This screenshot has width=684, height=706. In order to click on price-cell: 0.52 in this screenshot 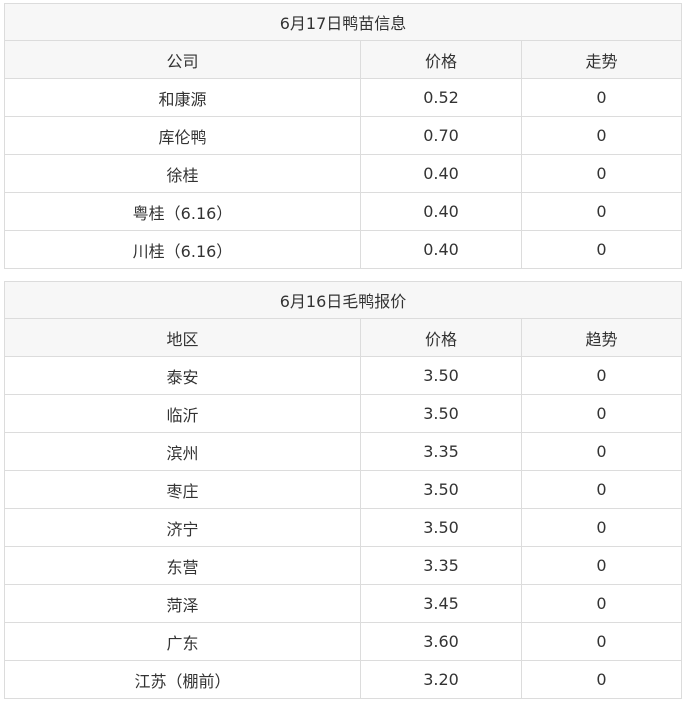, I will do `click(441, 97)`.